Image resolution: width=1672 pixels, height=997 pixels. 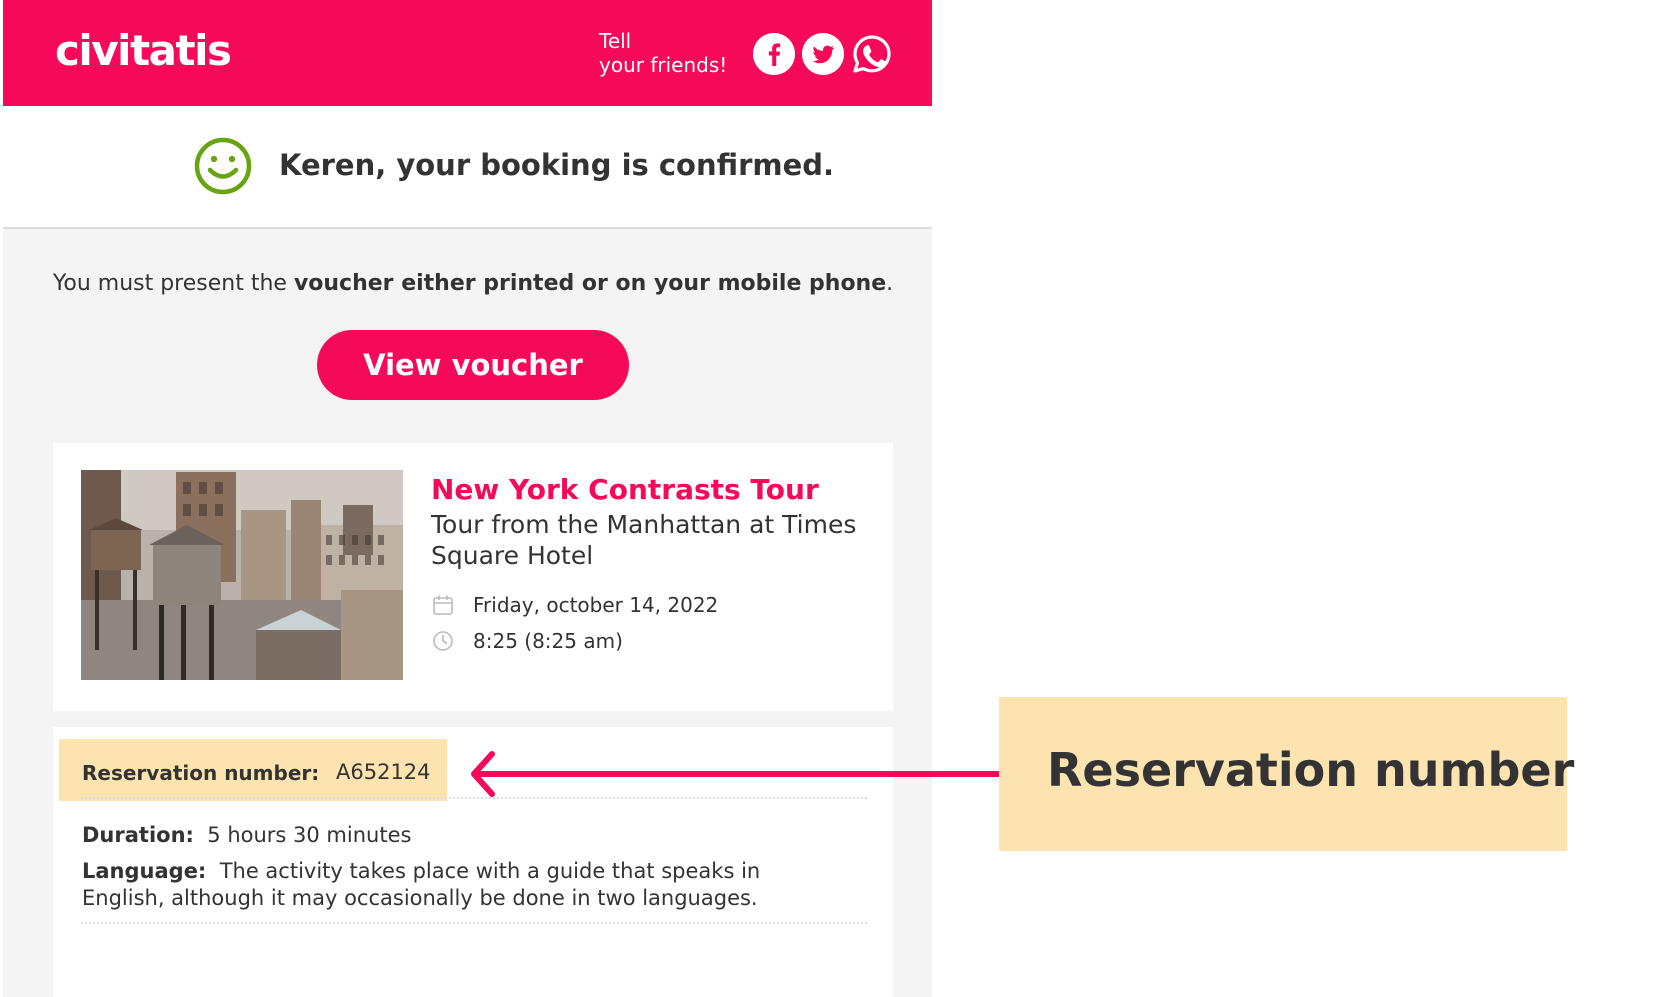 What do you see at coordinates (625, 489) in the screenshot?
I see `tour-title: New York Contrasts Tour` at bounding box center [625, 489].